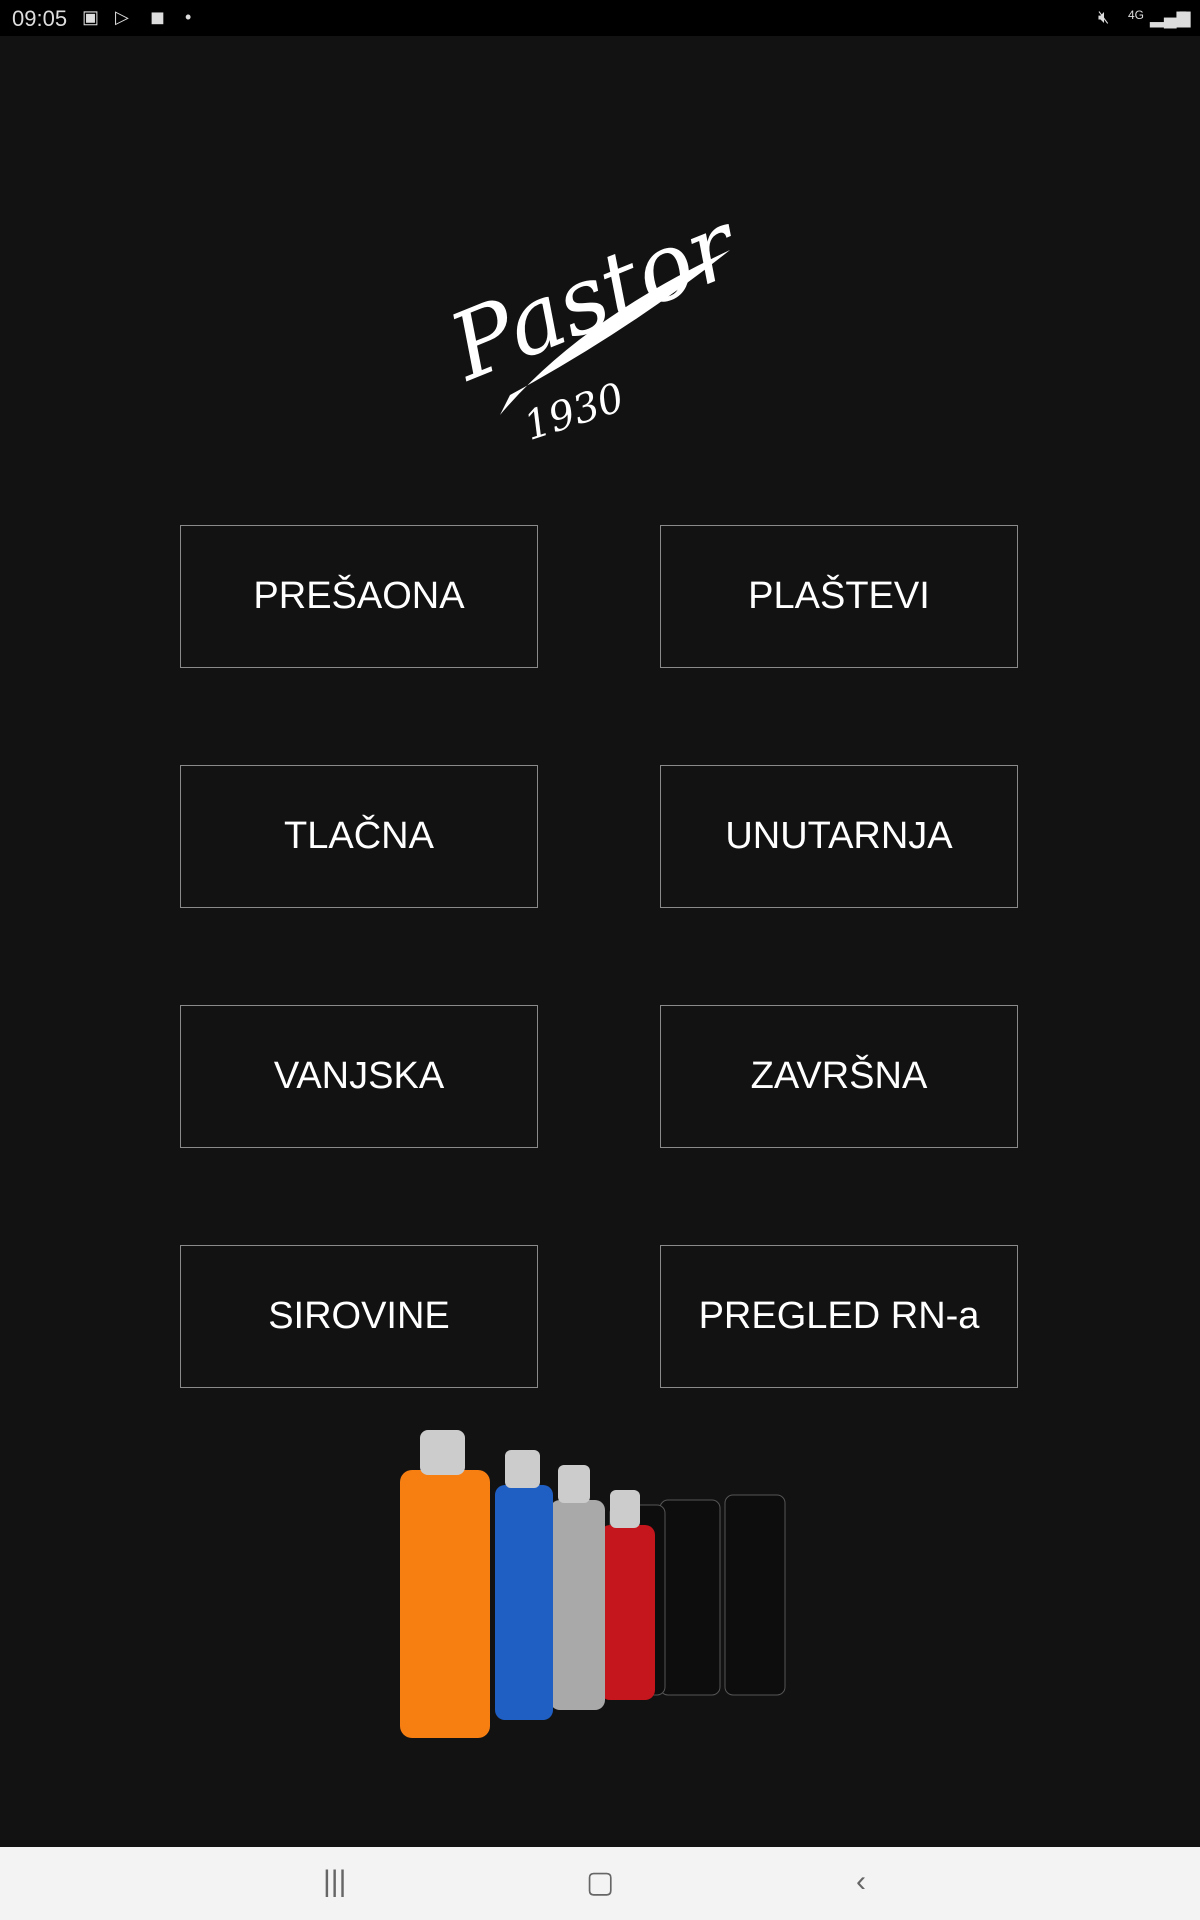  I want to click on pastor-logo: Pastor 1930, so click(592, 314).